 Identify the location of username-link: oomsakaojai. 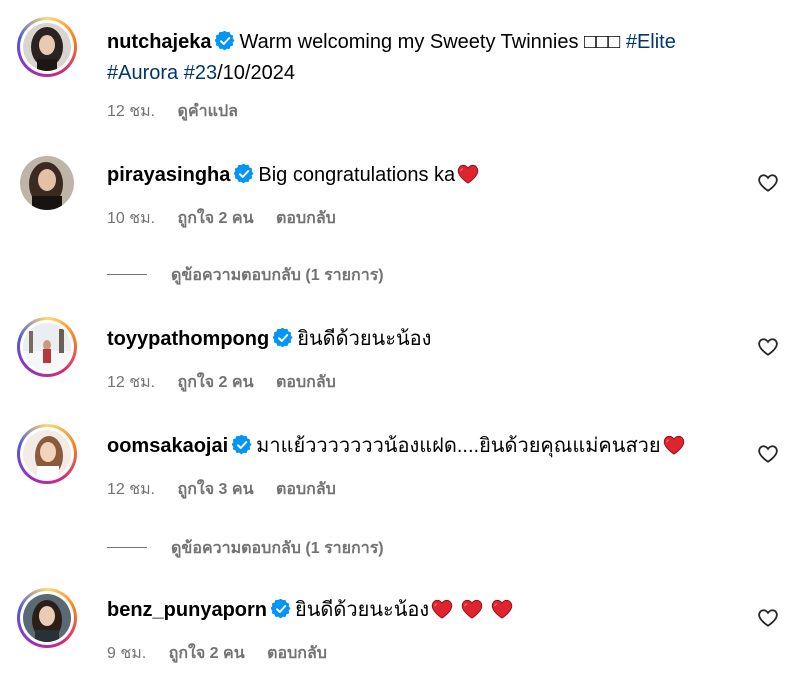
(167, 446).